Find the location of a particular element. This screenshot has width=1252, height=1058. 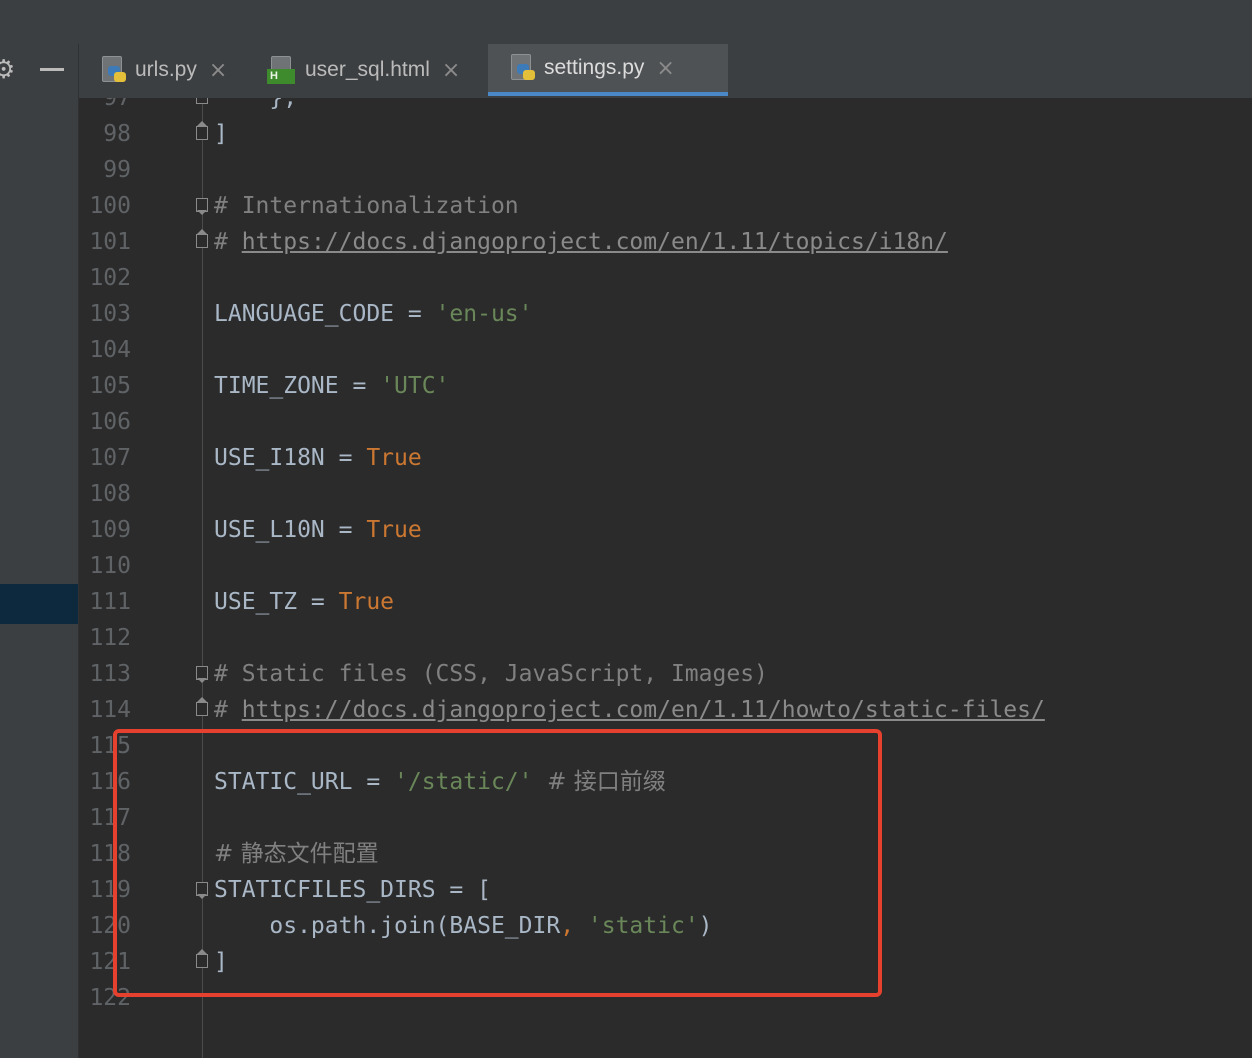

code-text: # Internationalization is located at coordinates (366, 206).